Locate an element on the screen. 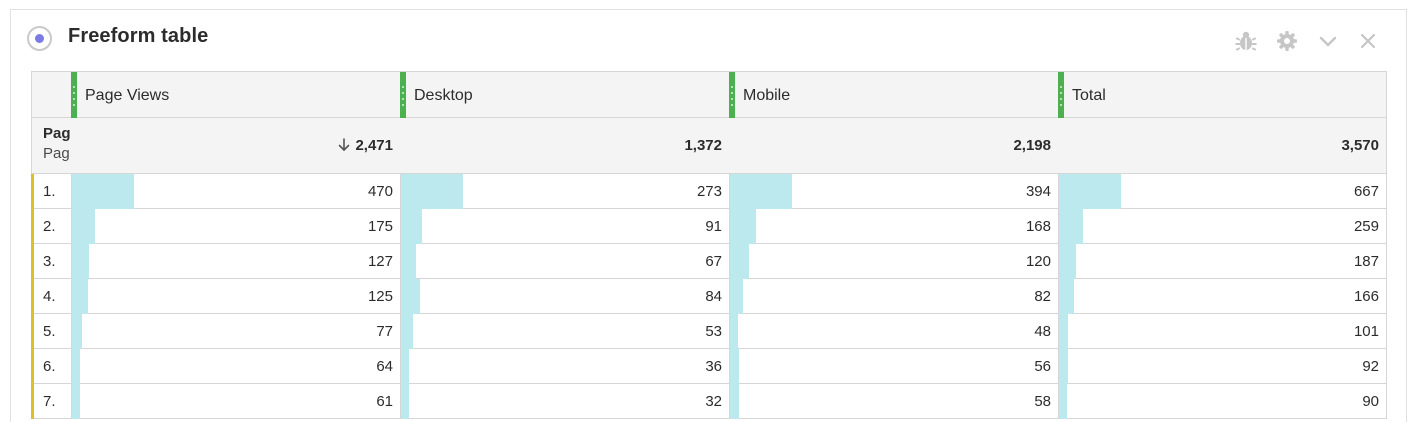  cell-page-views: 470 is located at coordinates (235, 191).